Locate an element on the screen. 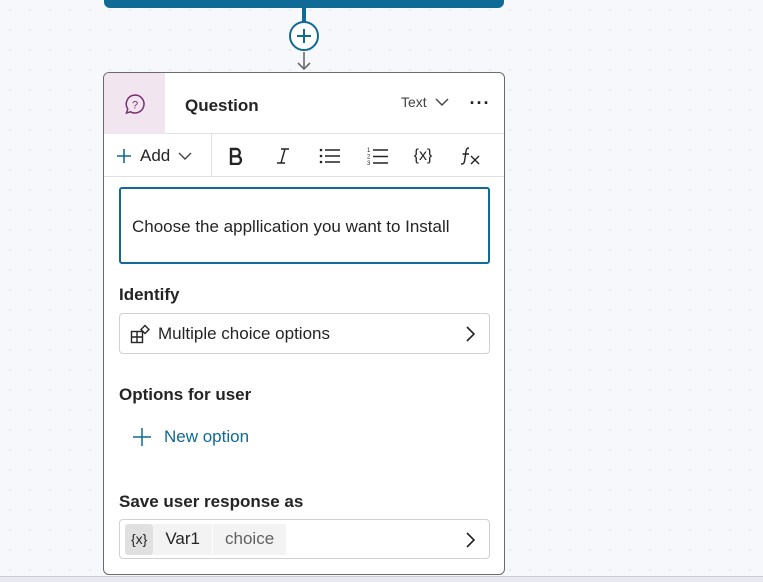  variable-name: Var1 is located at coordinates (183, 539).